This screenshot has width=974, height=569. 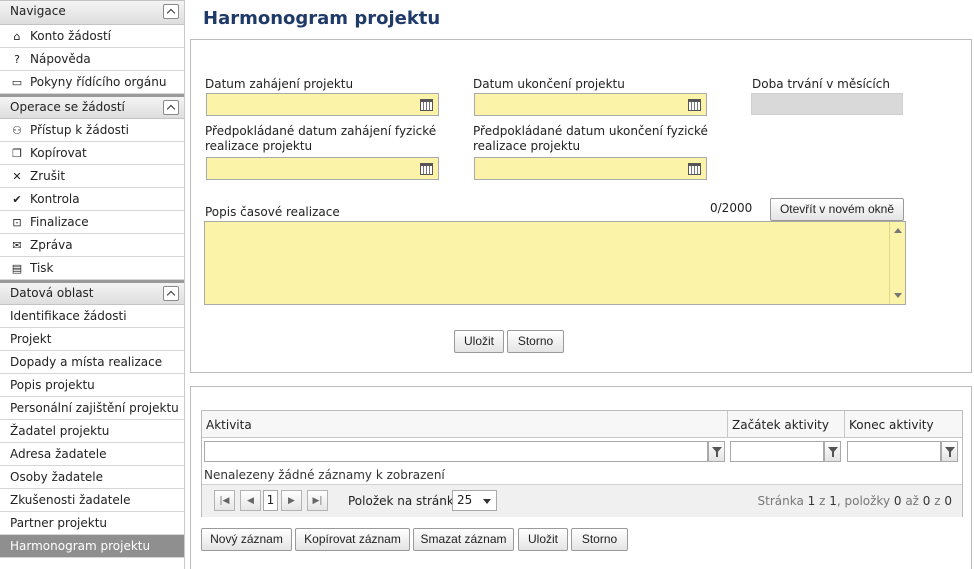 I want to click on start-filter-input, so click(x=777, y=451).